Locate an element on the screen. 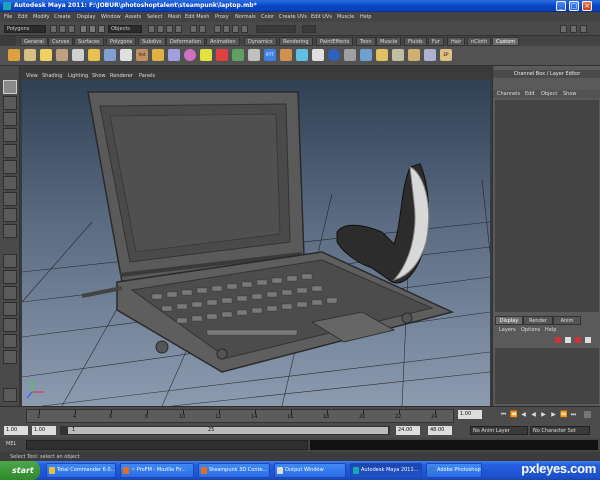  close-button: × is located at coordinates (587, 6).